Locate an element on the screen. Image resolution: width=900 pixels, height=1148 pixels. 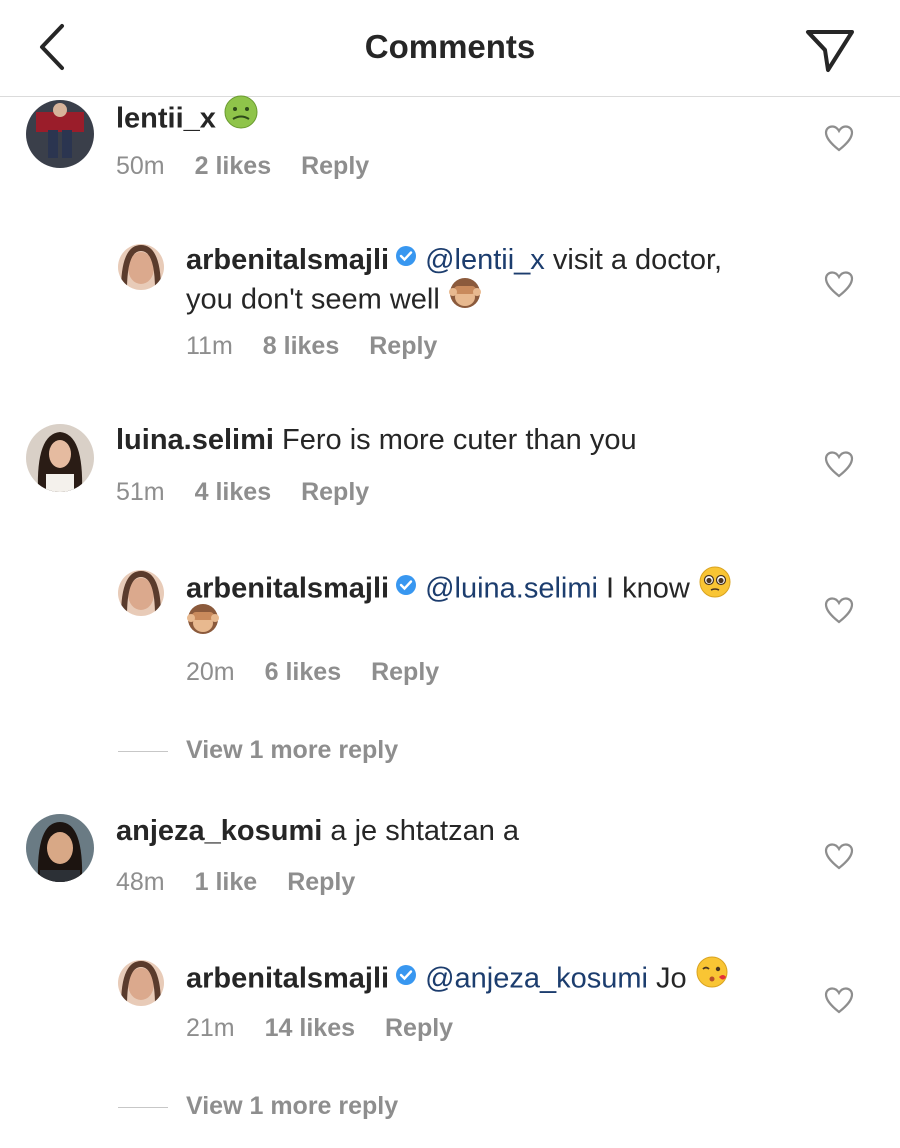
likes-count: 1 like is located at coordinates (226, 882).